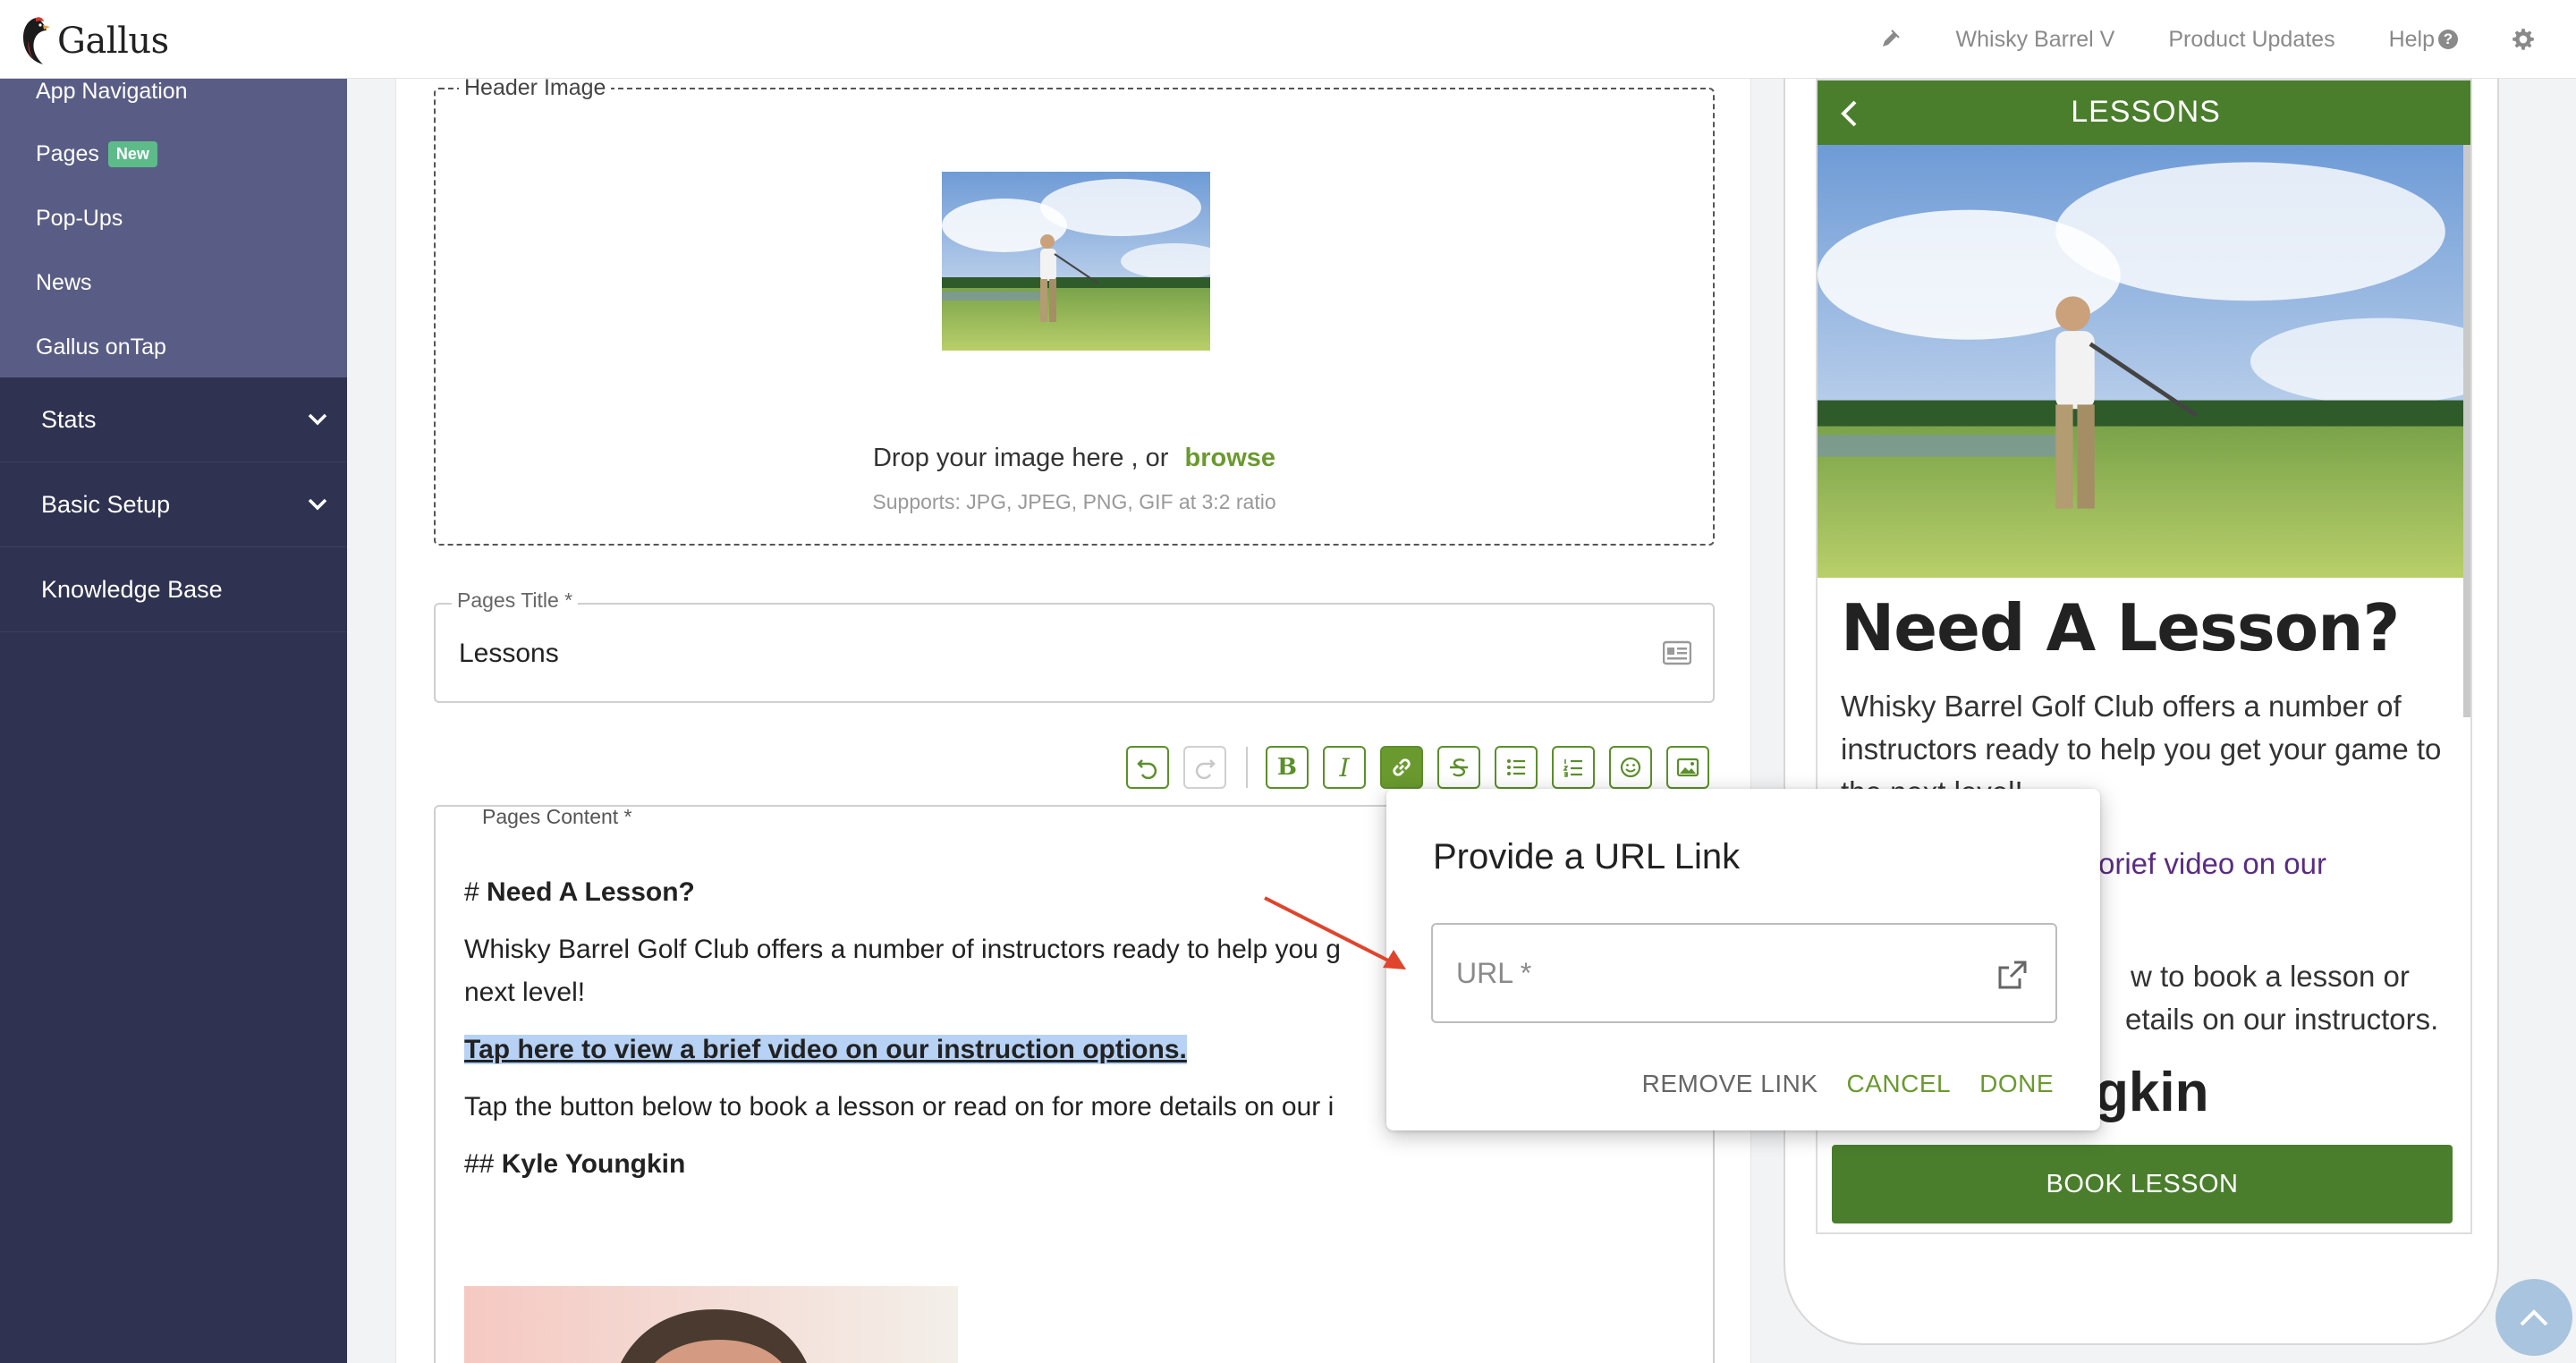 Image resolution: width=2576 pixels, height=1363 pixels. I want to click on annotation-arrow-icon, so click(1335, 933).